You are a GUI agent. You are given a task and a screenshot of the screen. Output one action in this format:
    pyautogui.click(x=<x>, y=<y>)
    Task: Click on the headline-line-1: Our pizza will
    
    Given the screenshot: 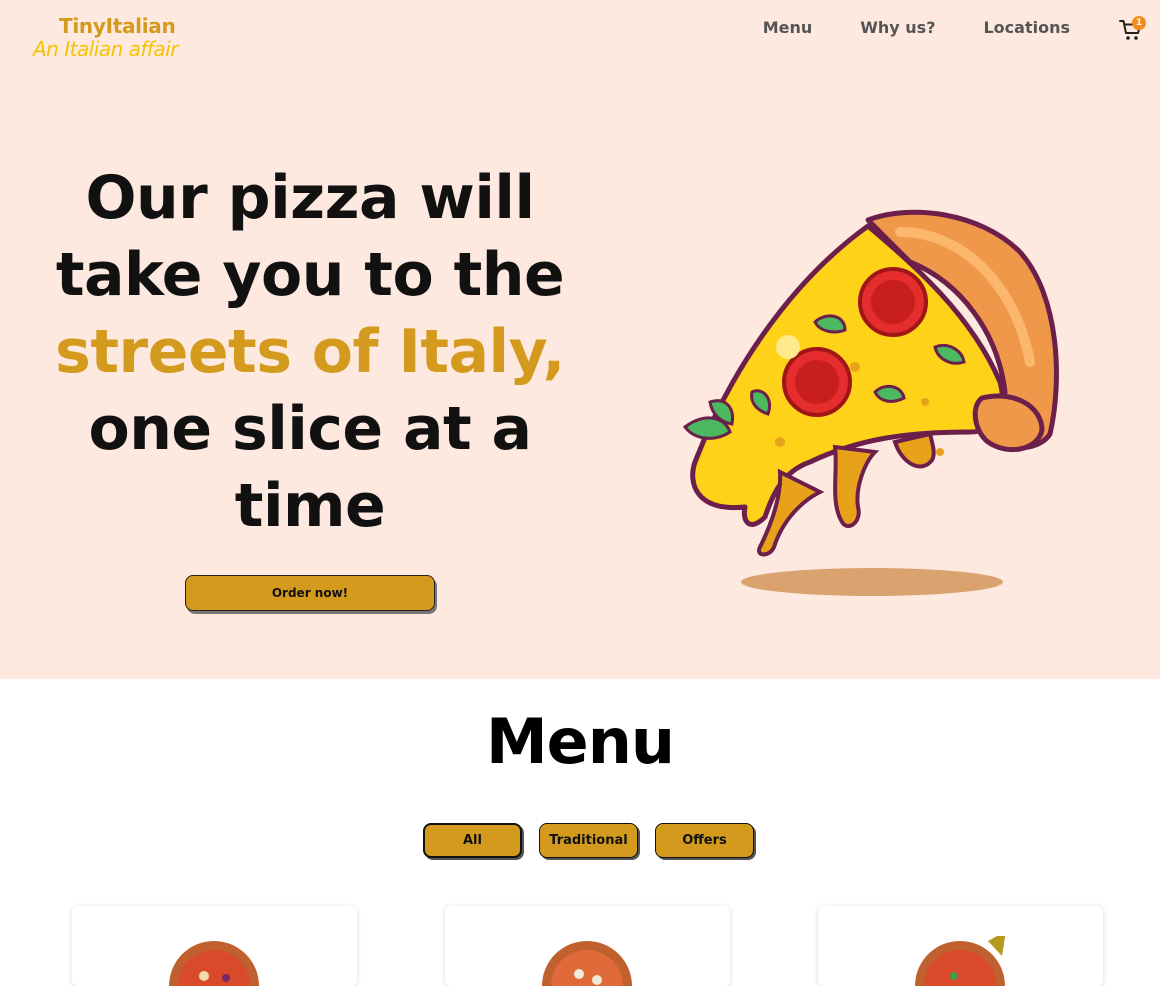 What is the action you would take?
    pyautogui.click(x=310, y=198)
    